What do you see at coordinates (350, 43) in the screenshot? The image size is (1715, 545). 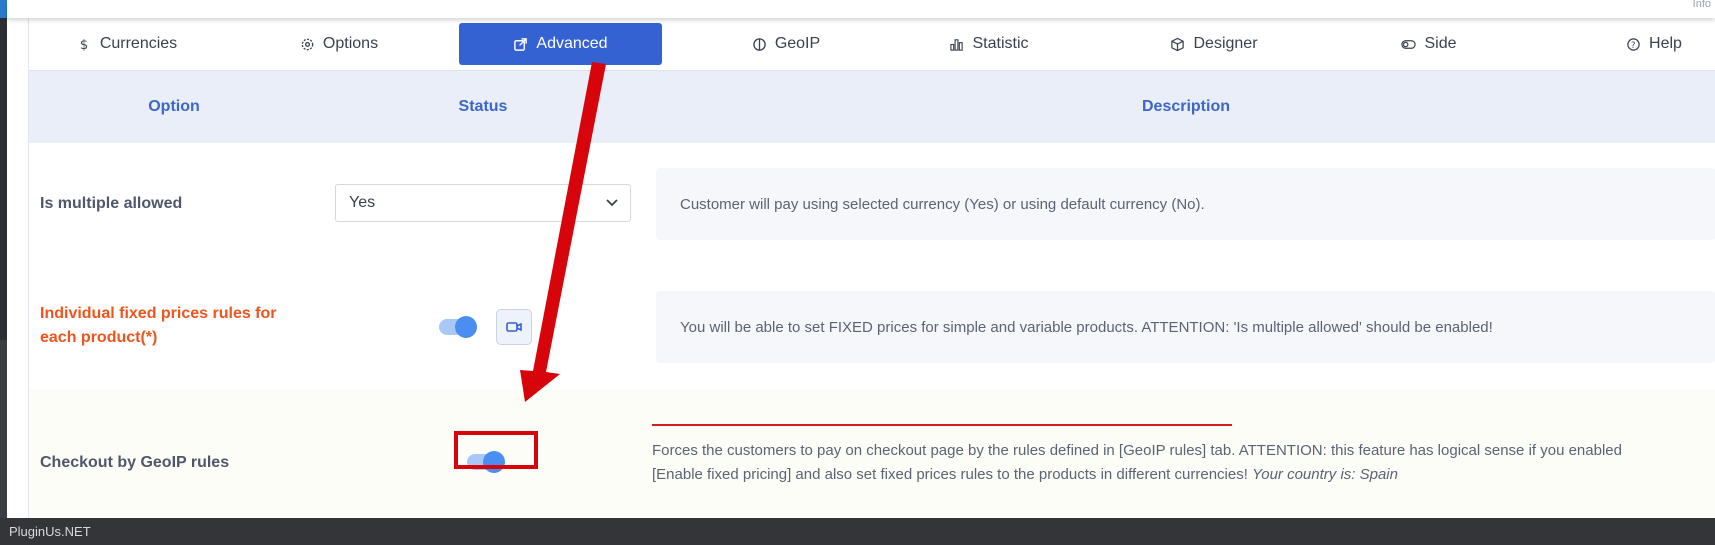 I see `tab-options-label: Options` at bounding box center [350, 43].